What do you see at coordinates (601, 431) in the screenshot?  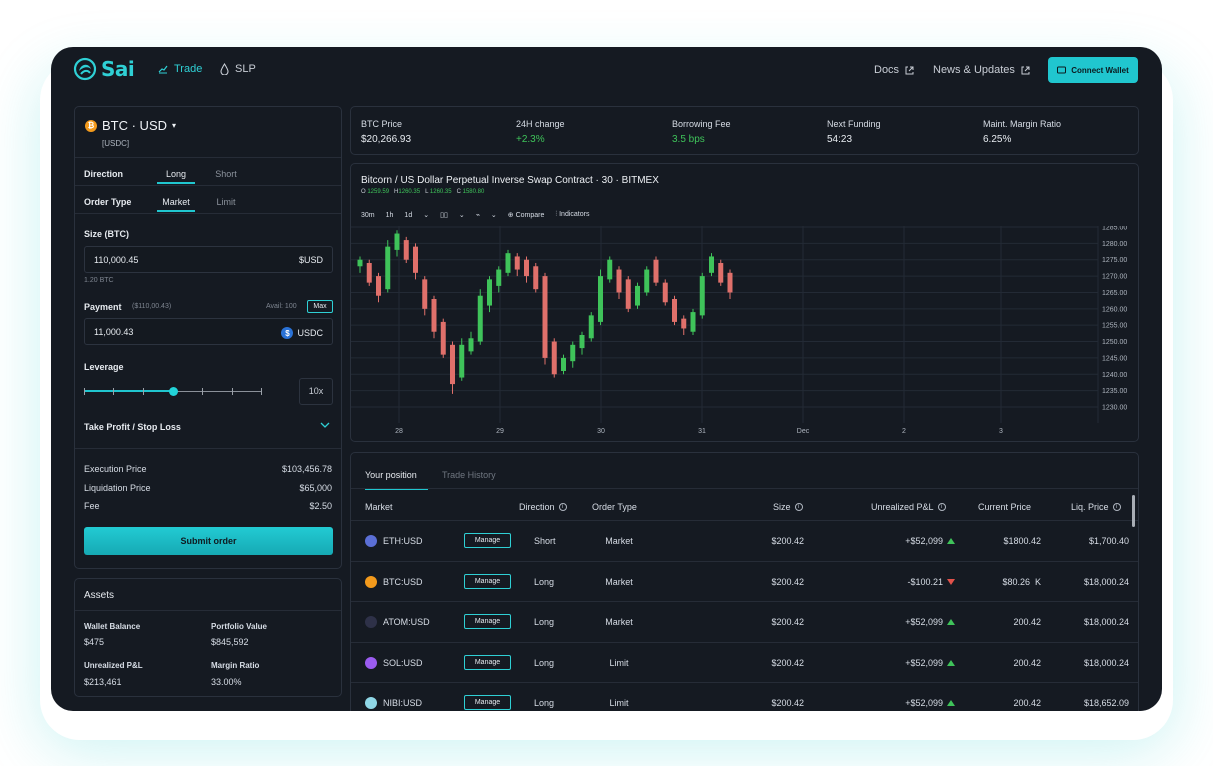 I see `x-tick-label: 30` at bounding box center [601, 431].